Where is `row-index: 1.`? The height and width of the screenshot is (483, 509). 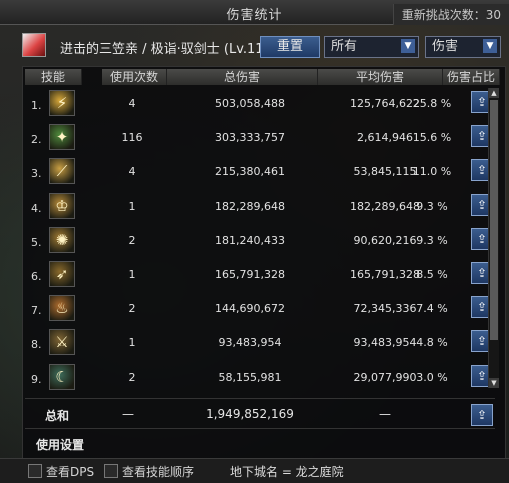 row-index: 1. is located at coordinates (36, 105).